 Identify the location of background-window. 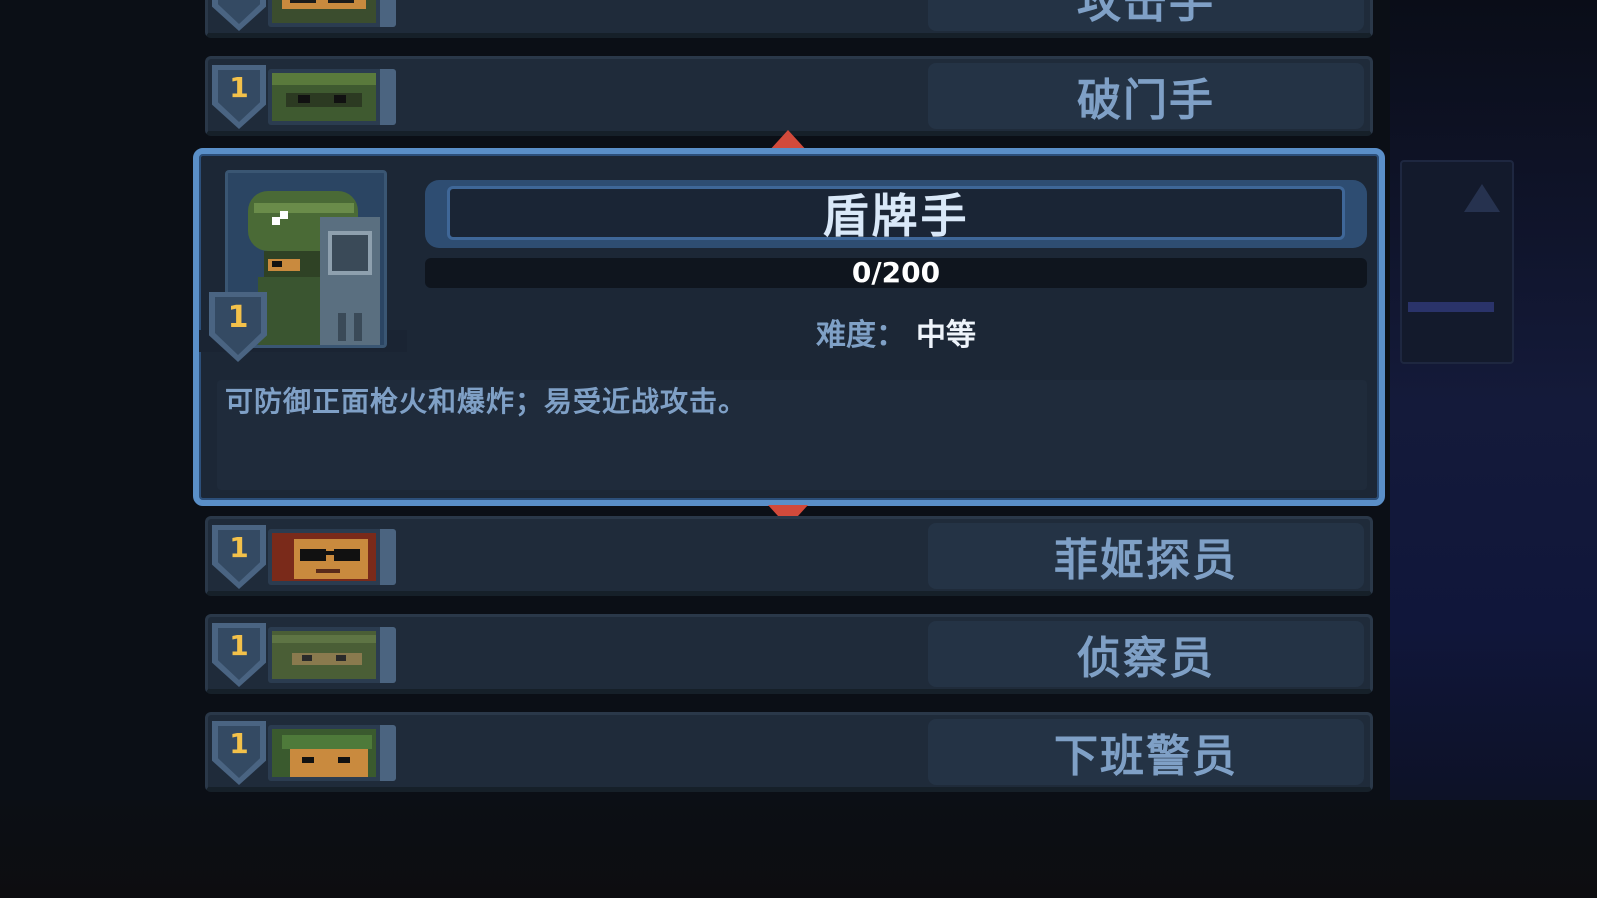
(1457, 262).